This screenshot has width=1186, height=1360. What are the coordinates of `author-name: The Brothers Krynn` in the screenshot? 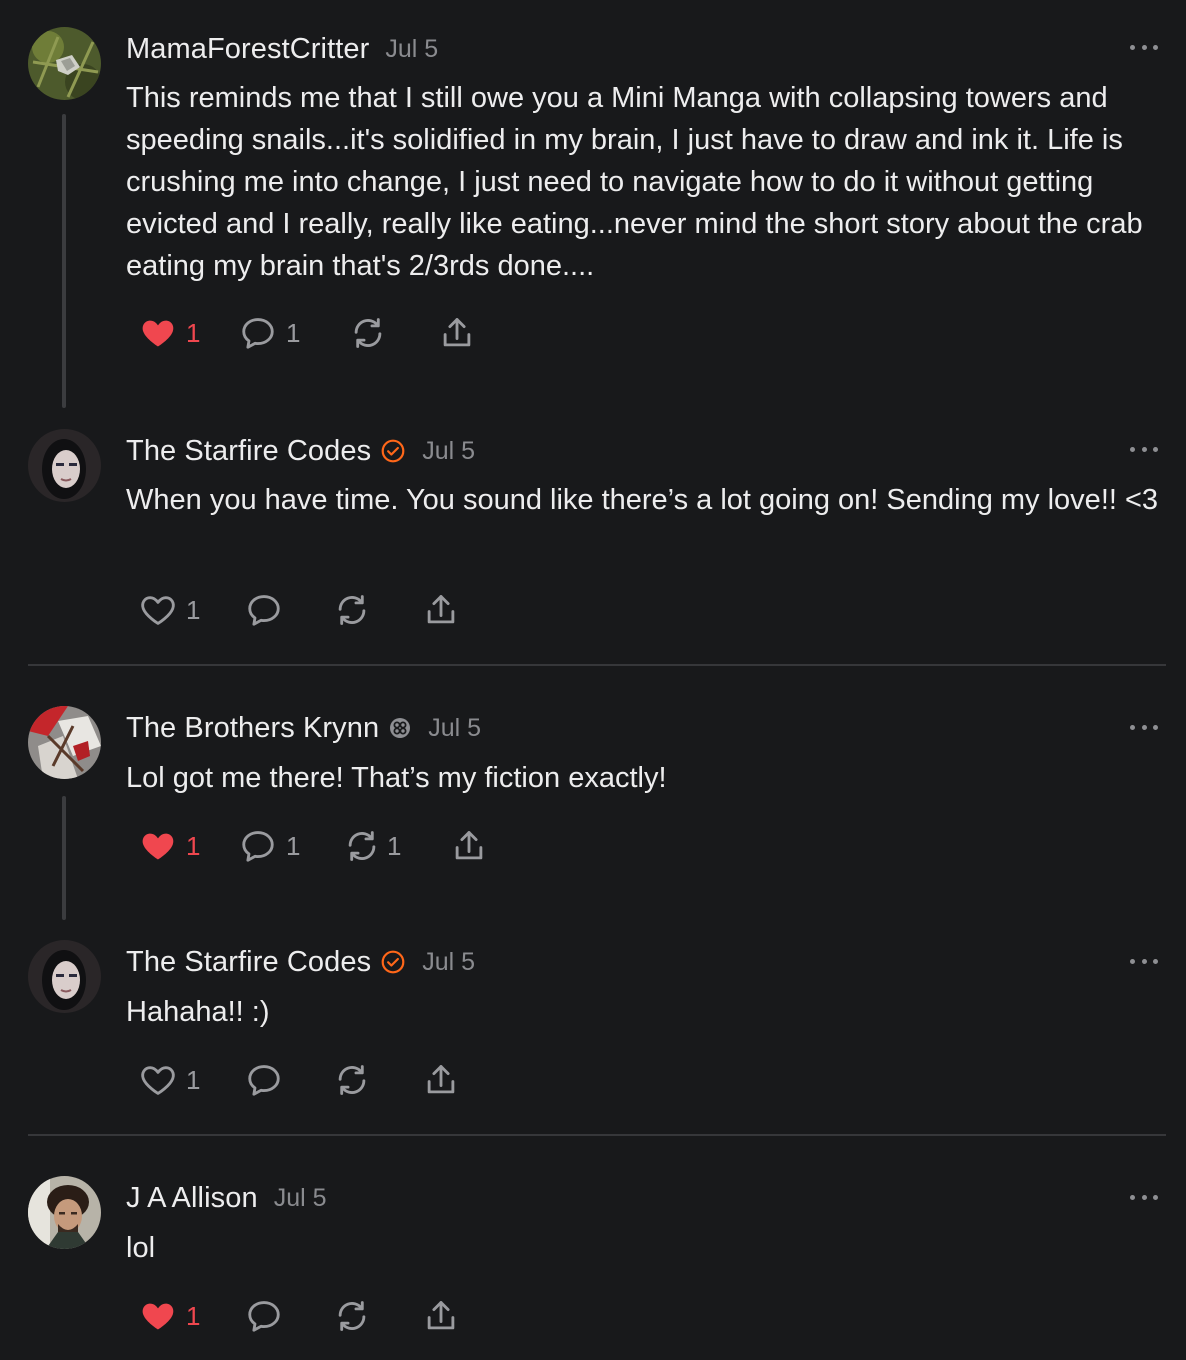 It's located at (252, 728).